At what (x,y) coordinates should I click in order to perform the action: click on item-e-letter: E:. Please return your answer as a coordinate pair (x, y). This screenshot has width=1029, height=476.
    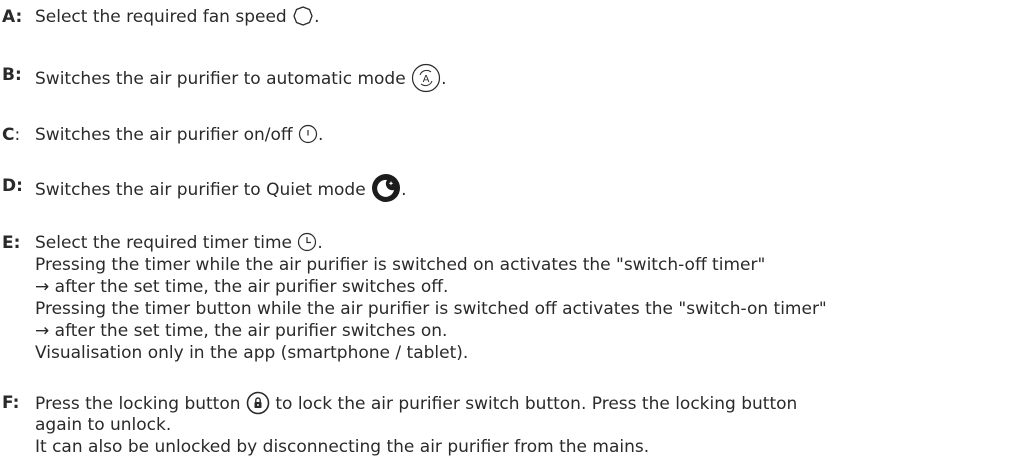
    Looking at the image, I should click on (11, 243).